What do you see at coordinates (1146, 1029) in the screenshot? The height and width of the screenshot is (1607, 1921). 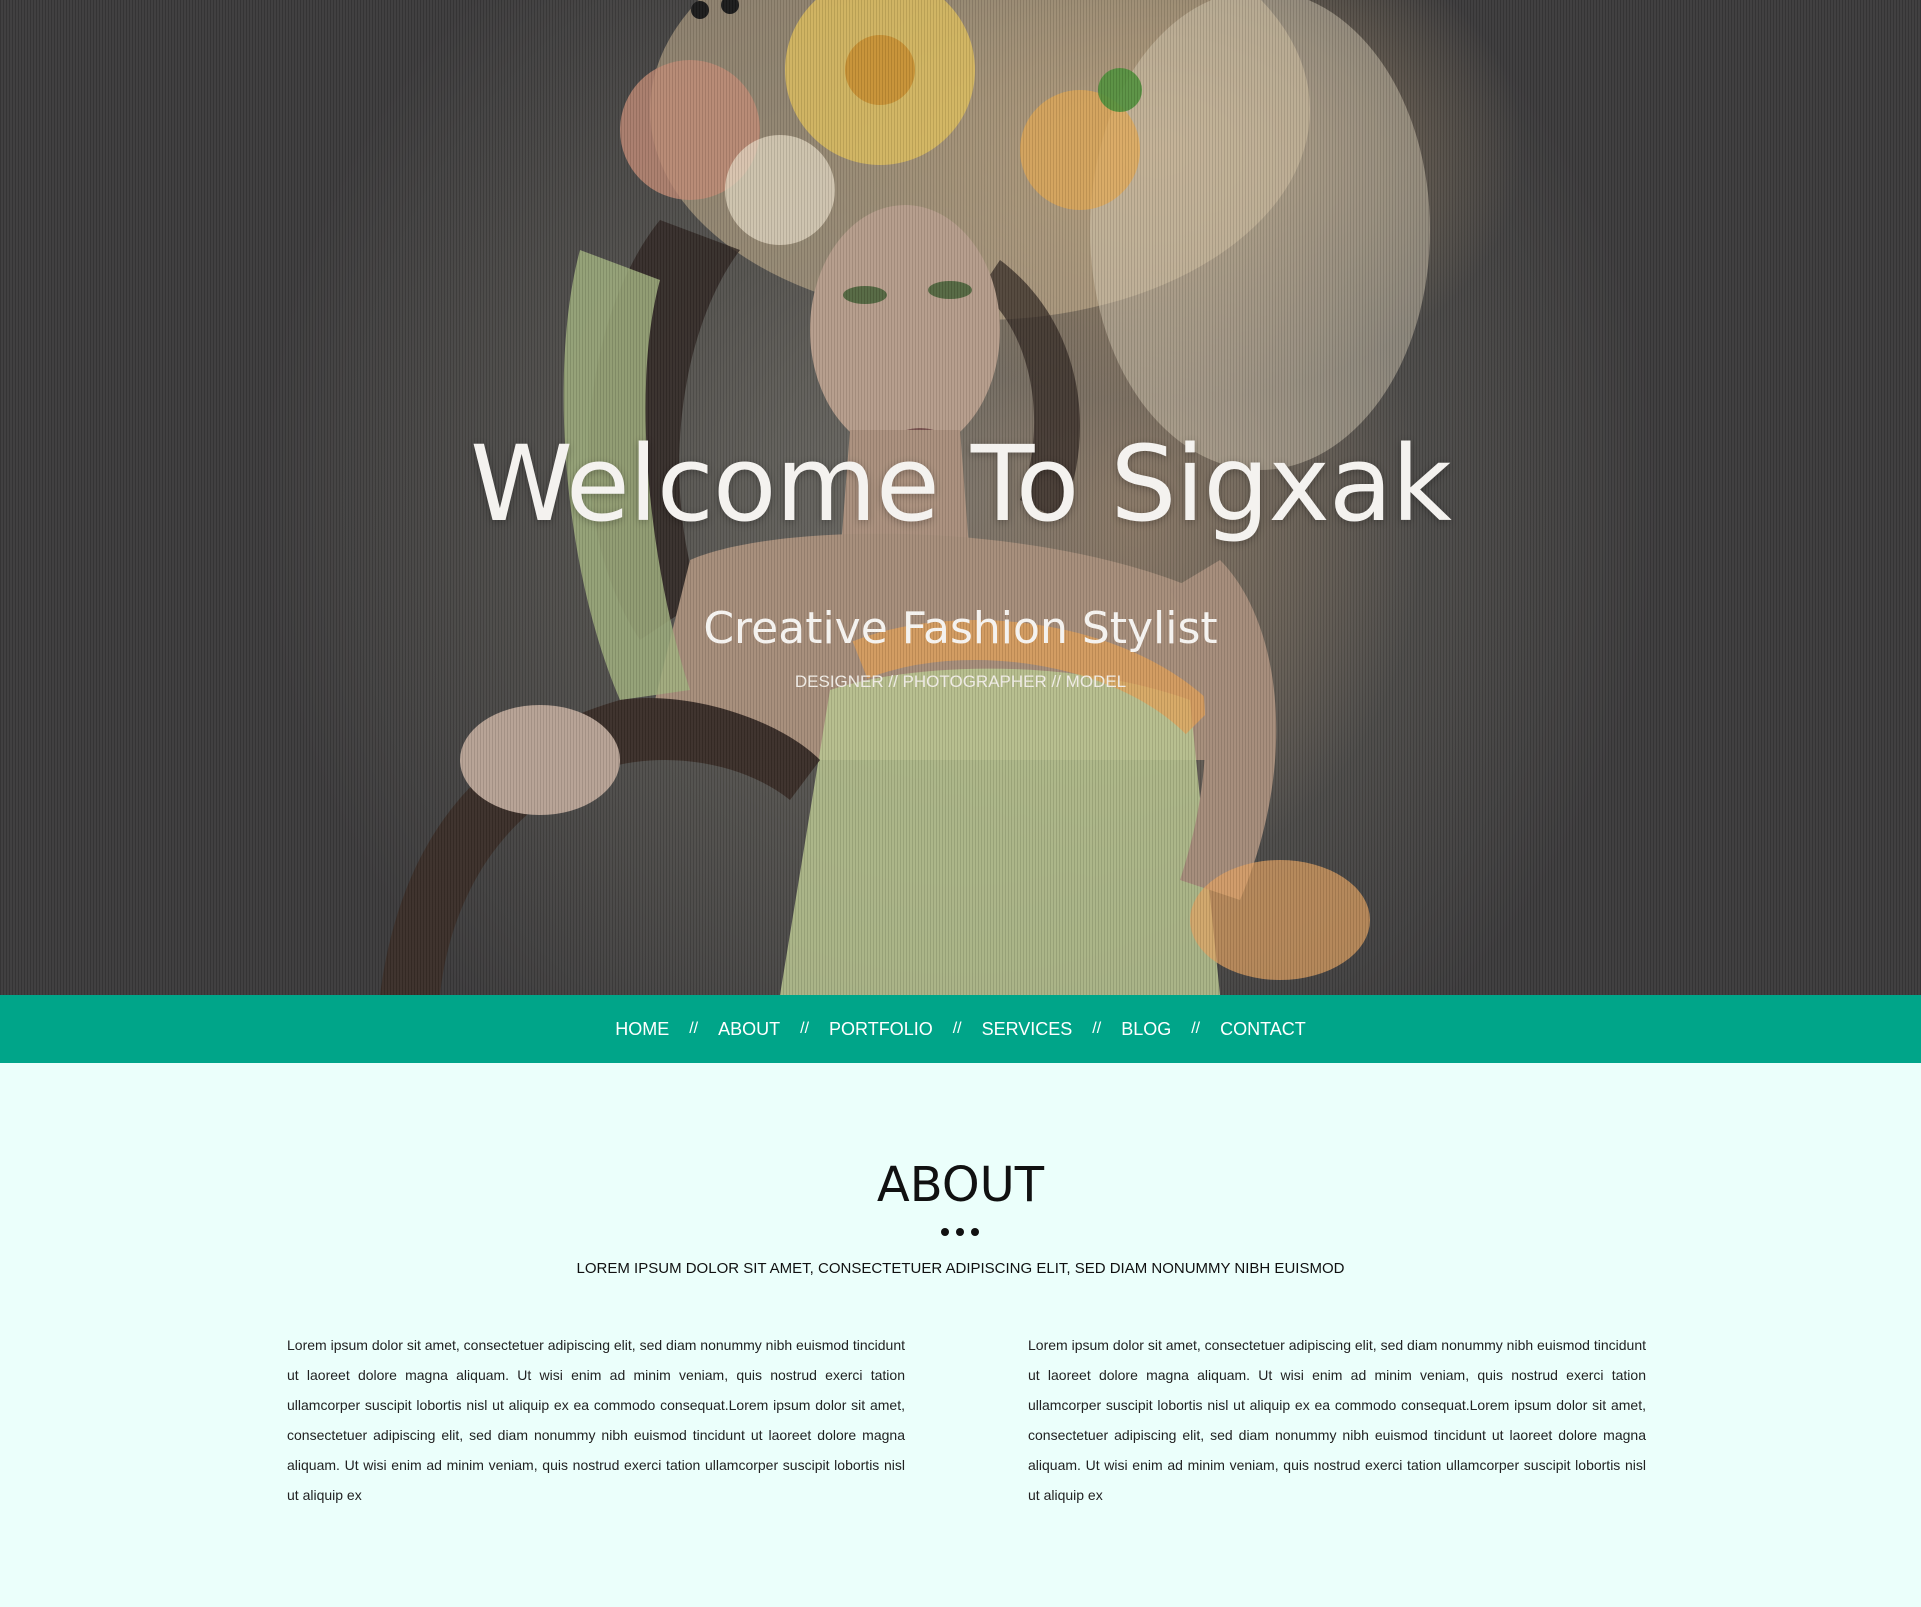 I see `nav-item-blog: BLOG` at bounding box center [1146, 1029].